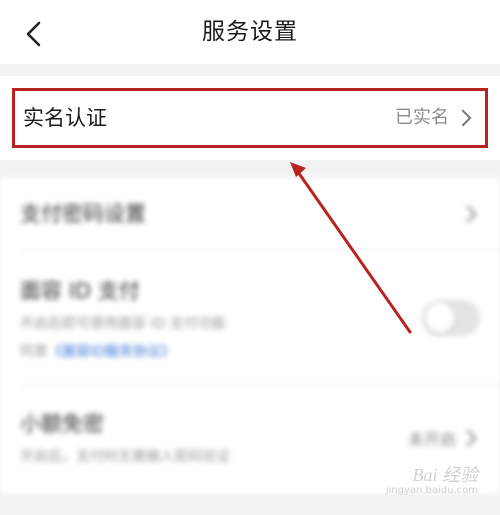 This screenshot has width=500, height=515. Describe the element at coordinates (250, 213) in the screenshot. I see `pay-password-row: 支付密码设置` at that location.